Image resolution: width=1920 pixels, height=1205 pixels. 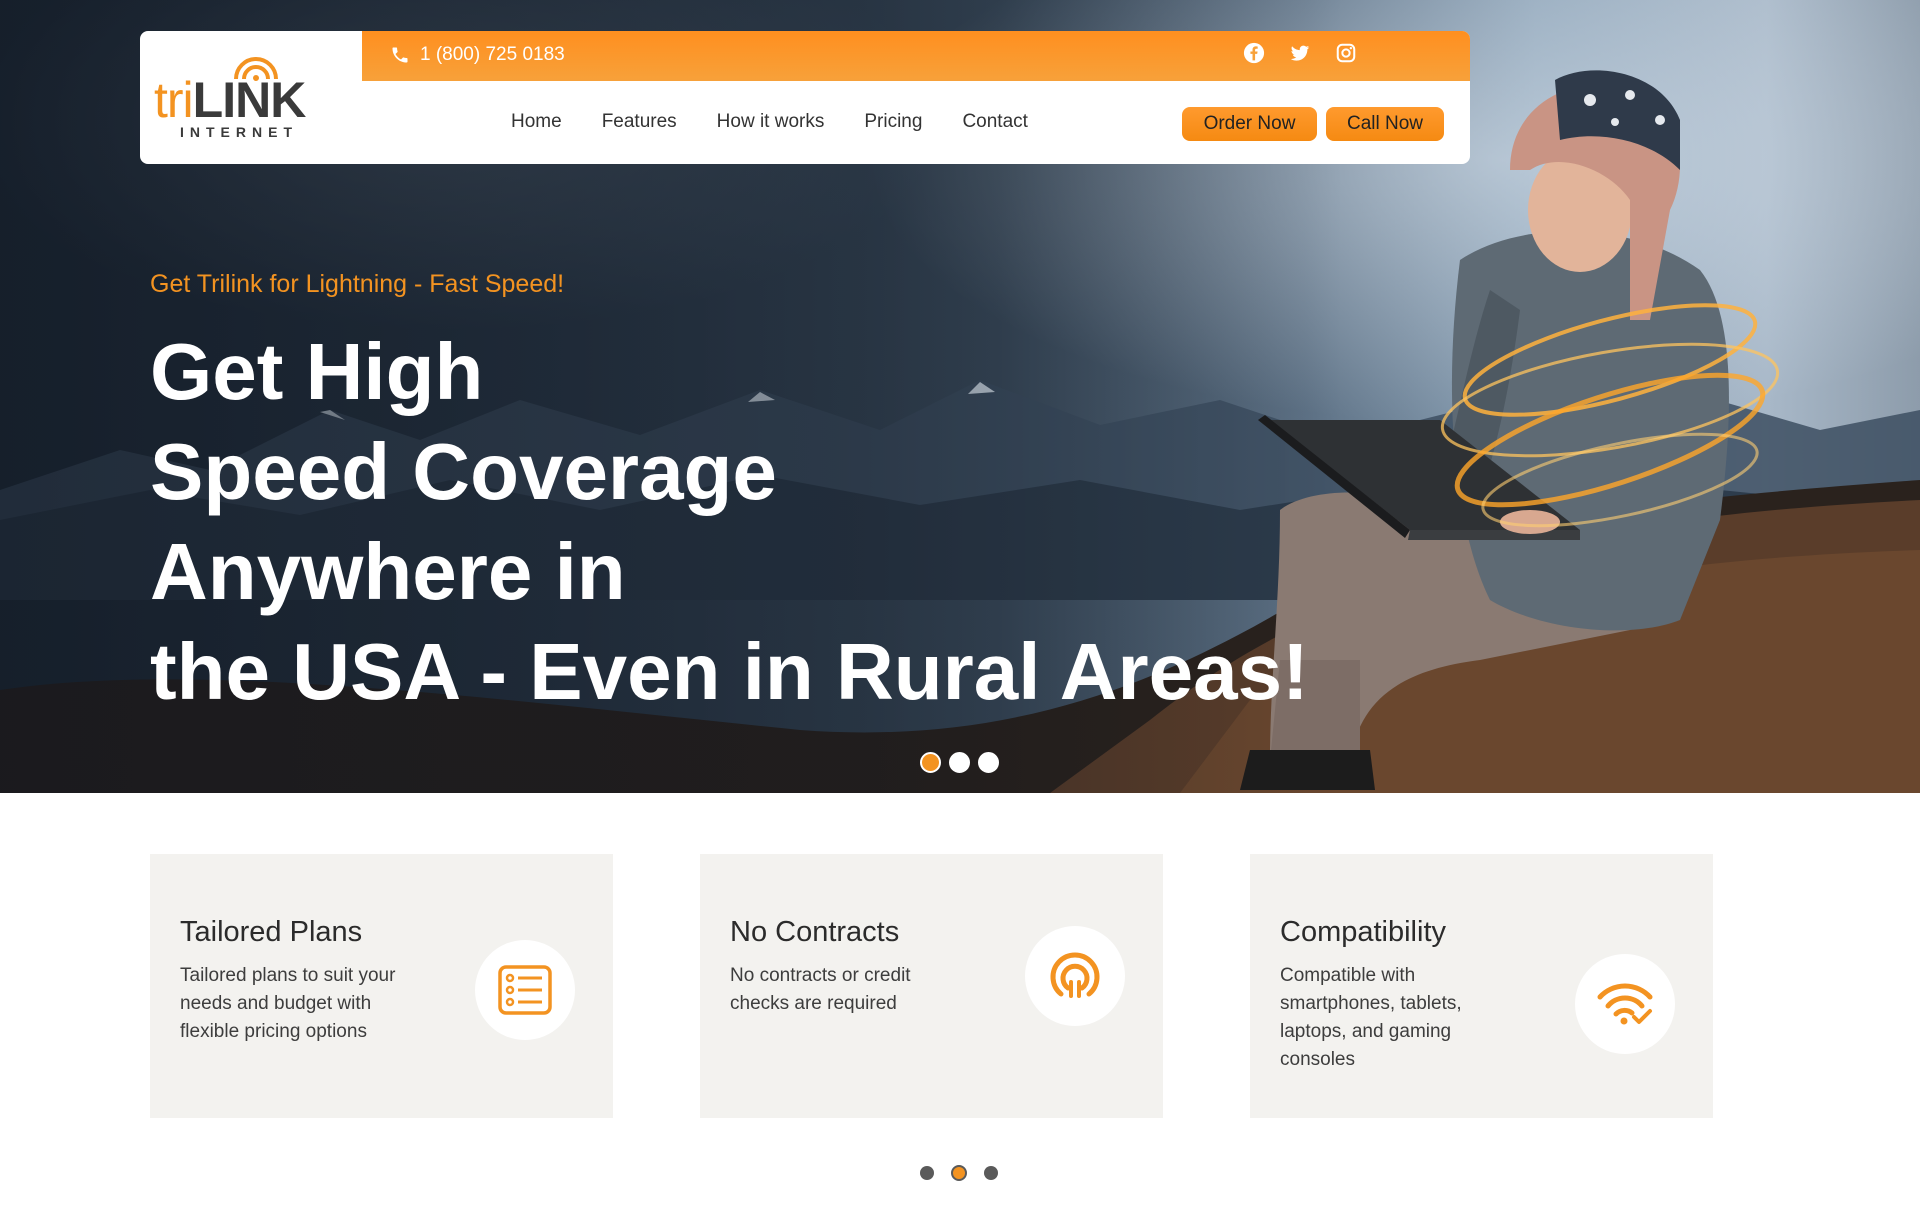 I want to click on top-contact-bar: 1 (800) 725 0183, so click(x=916, y=56).